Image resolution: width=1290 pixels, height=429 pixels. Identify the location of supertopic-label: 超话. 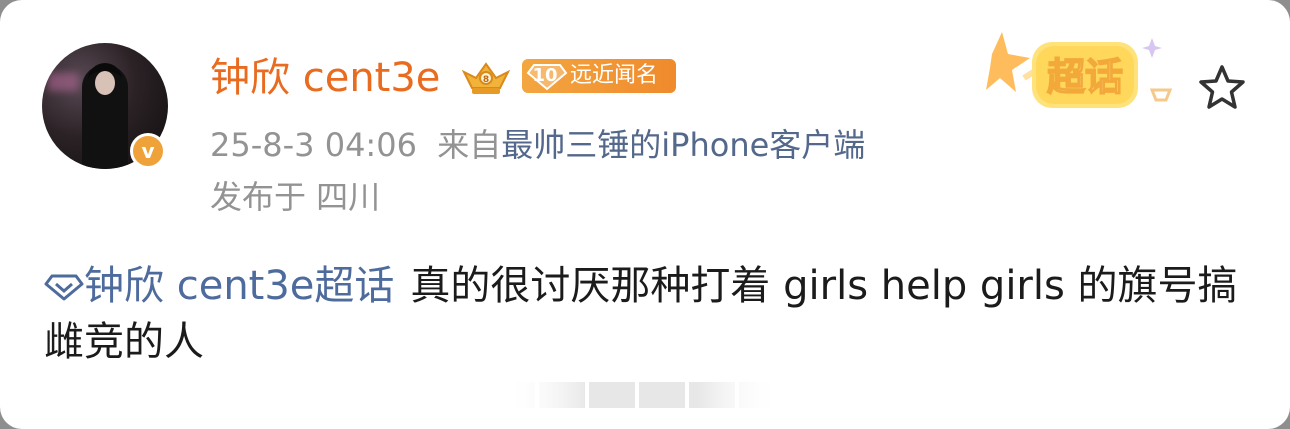
(1085, 77).